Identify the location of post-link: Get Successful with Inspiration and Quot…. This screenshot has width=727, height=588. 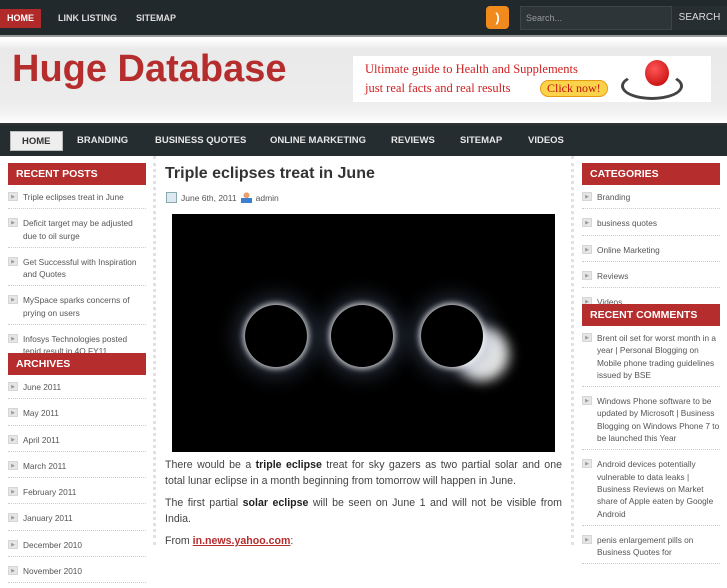
(79, 268).